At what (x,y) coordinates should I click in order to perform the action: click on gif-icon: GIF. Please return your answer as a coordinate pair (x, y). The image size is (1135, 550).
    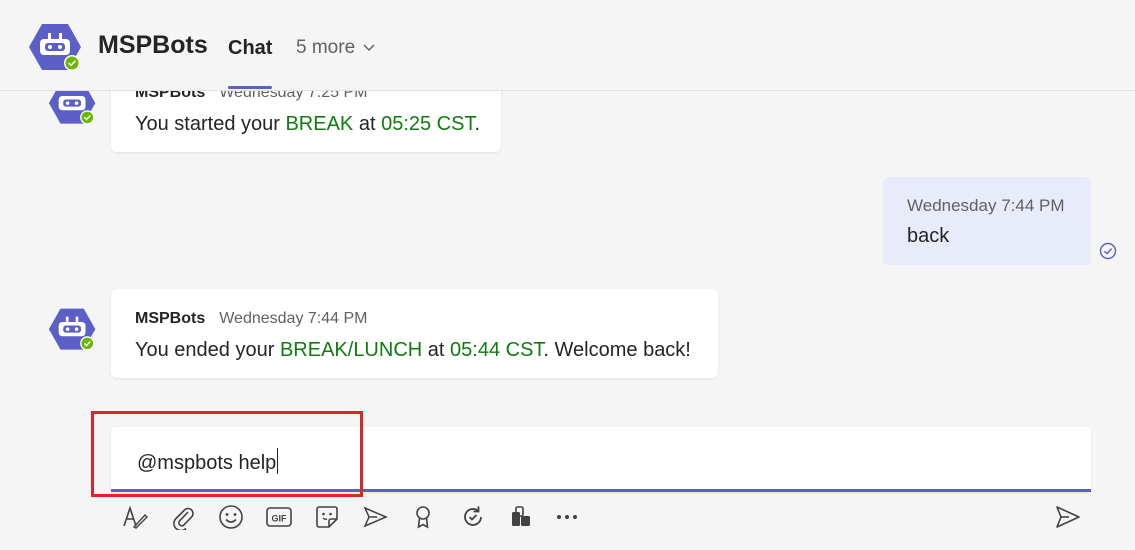
    Looking at the image, I should click on (279, 517).